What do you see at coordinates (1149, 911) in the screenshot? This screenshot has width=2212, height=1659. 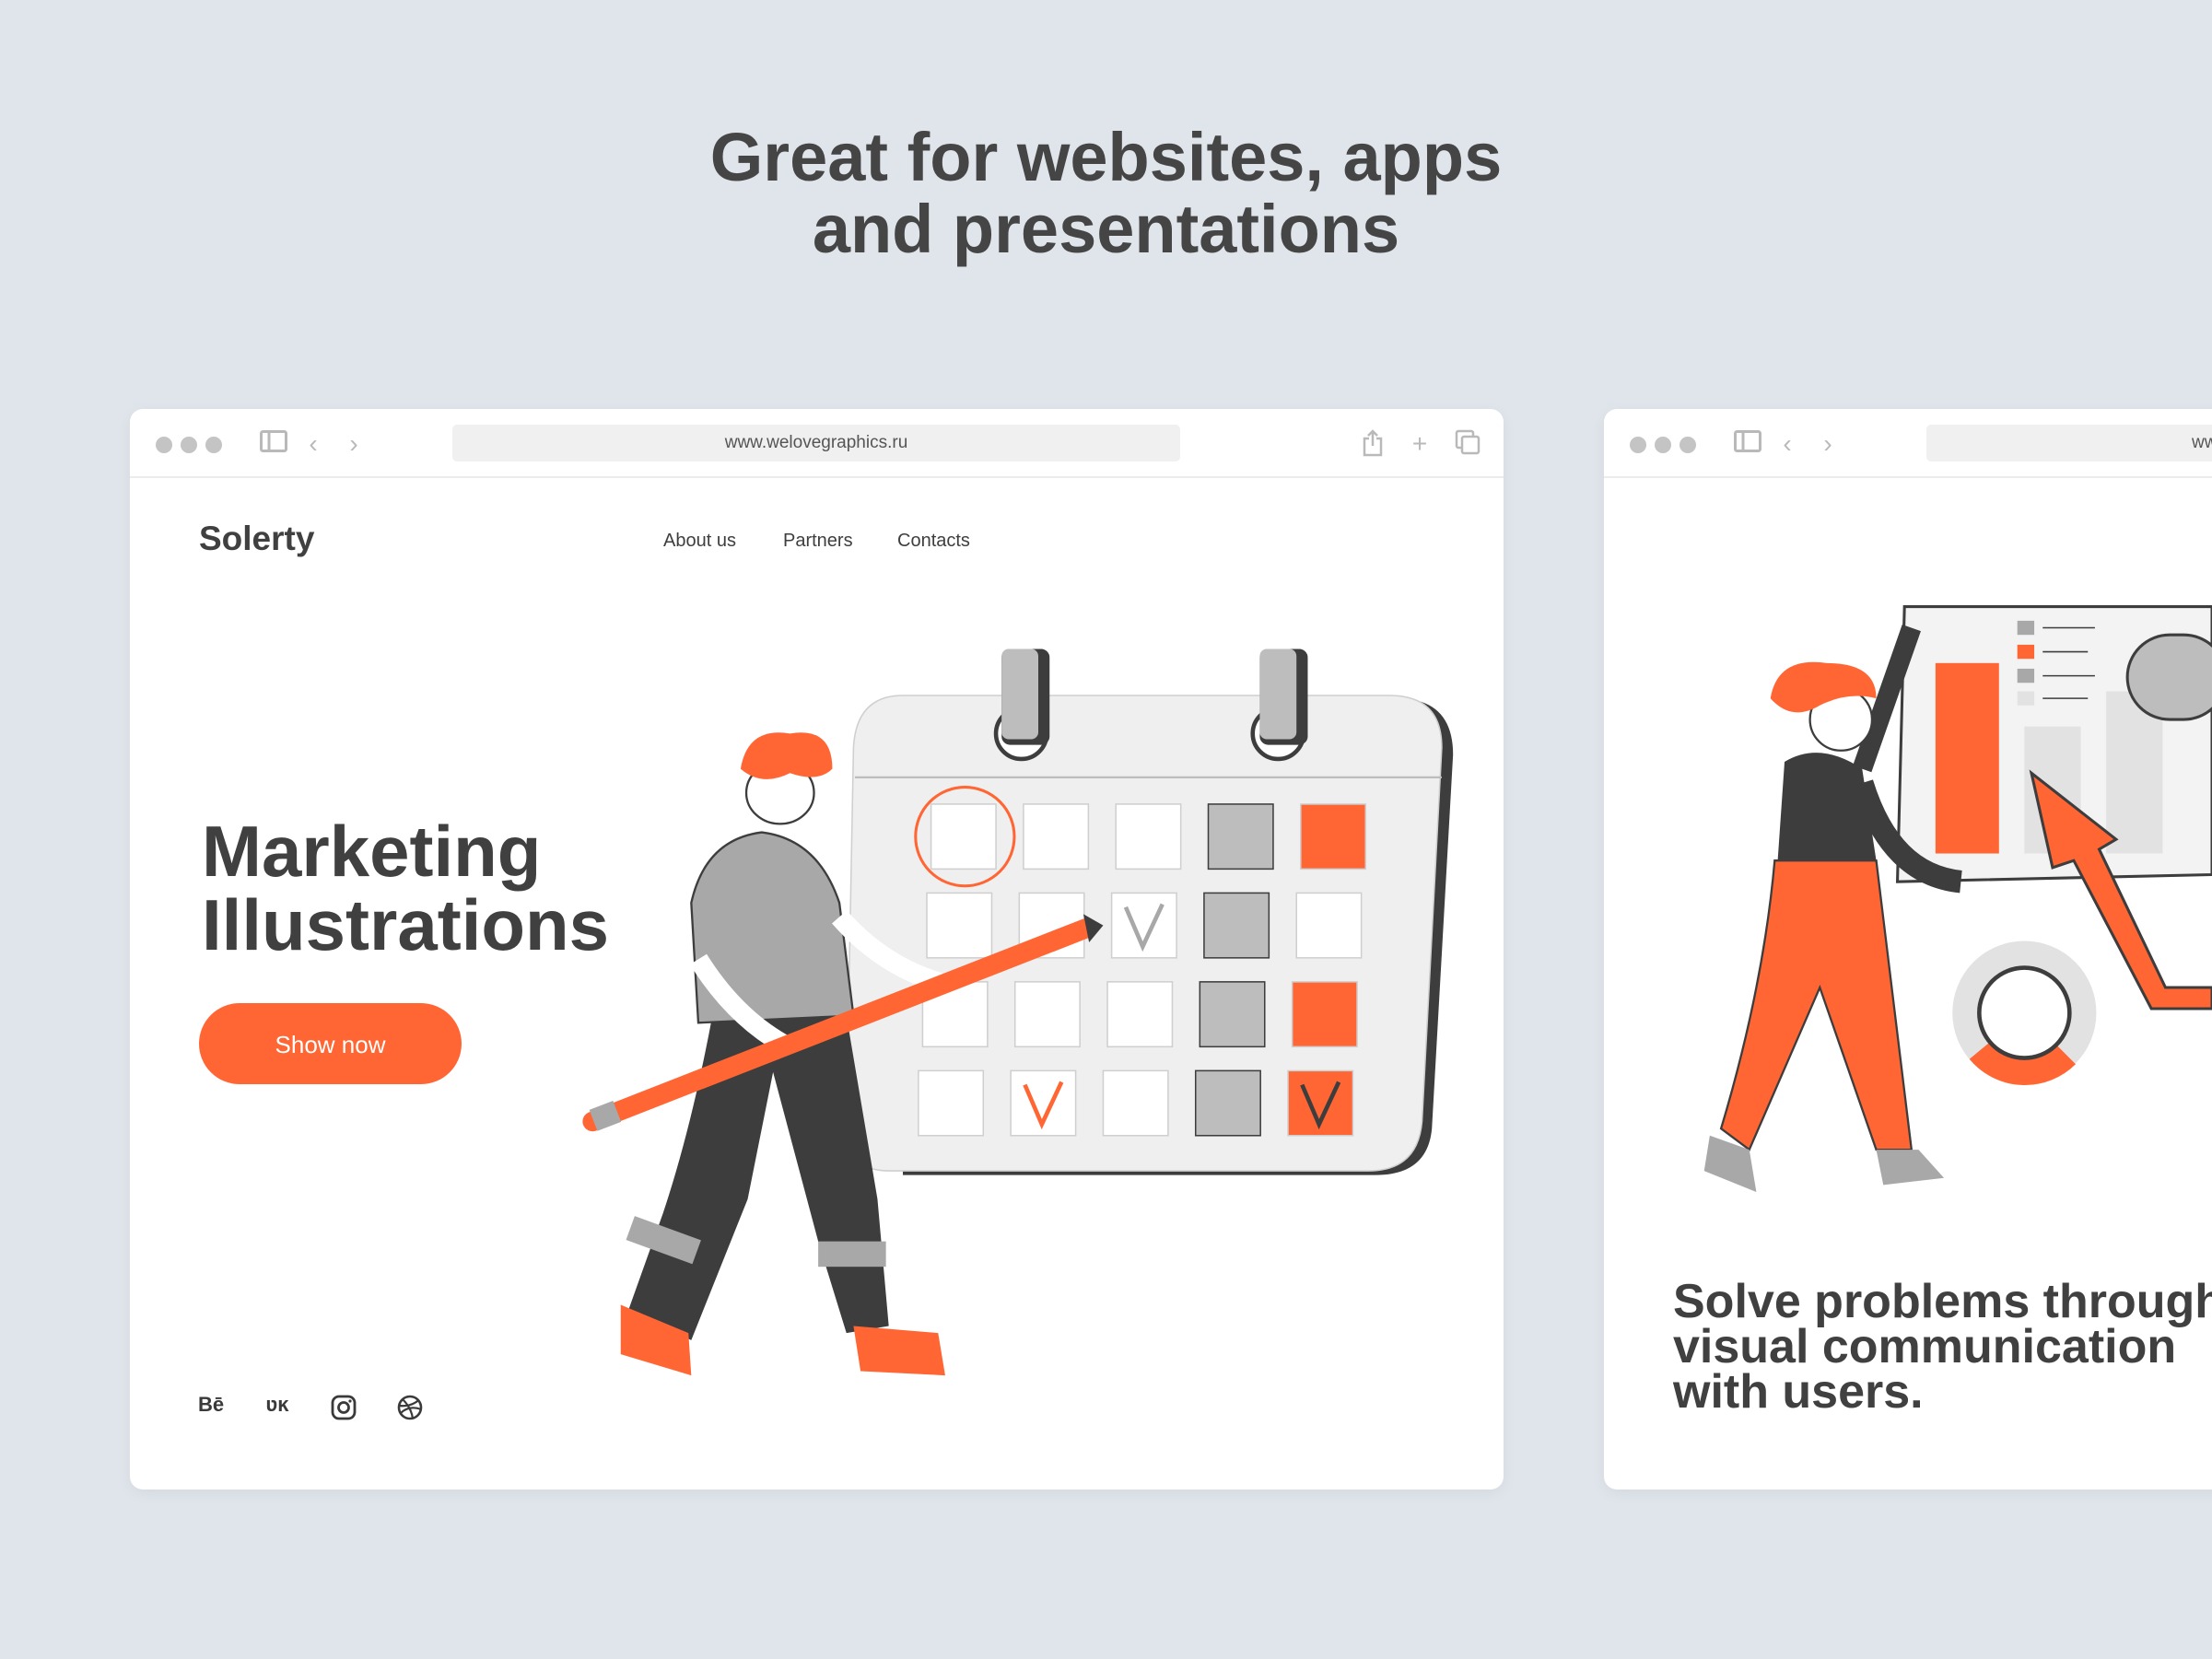 I see `calendar-illustration` at bounding box center [1149, 911].